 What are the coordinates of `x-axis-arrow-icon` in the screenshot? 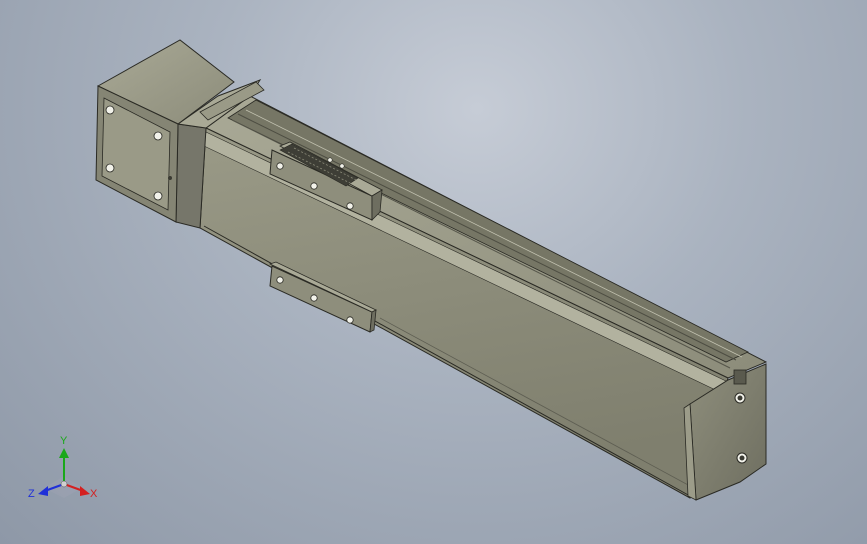 It's located at (85, 491).